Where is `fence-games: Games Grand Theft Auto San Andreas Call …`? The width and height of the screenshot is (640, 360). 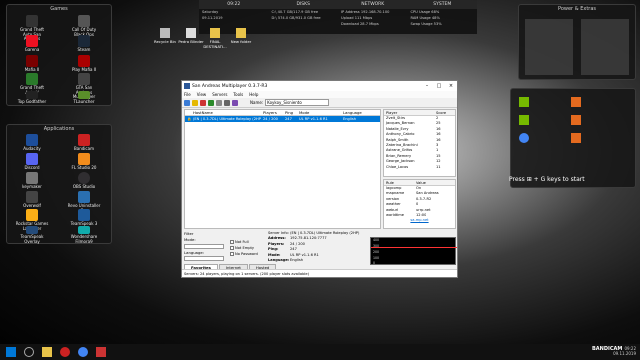 fence-games: Games Grand Theft Auto San Andreas Call … is located at coordinates (59, 55).